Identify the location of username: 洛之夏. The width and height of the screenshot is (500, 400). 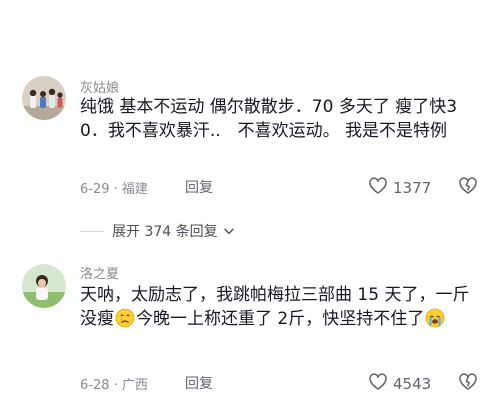
(99, 272).